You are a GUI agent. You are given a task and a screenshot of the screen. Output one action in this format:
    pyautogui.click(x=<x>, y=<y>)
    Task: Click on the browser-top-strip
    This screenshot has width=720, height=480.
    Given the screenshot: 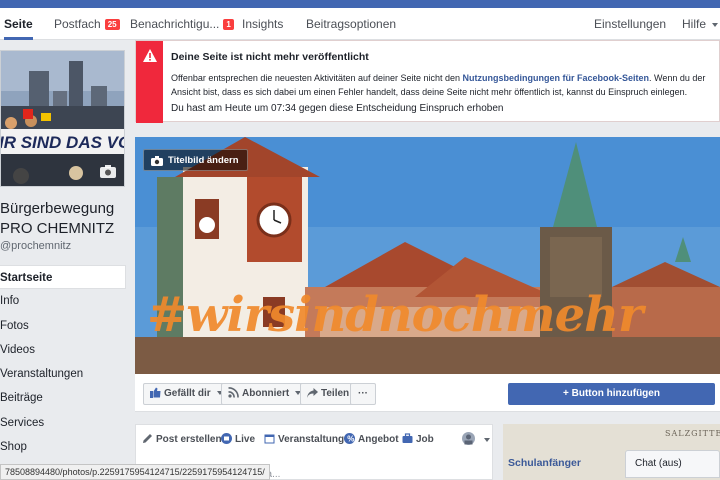 What is the action you would take?
    pyautogui.click(x=360, y=4)
    